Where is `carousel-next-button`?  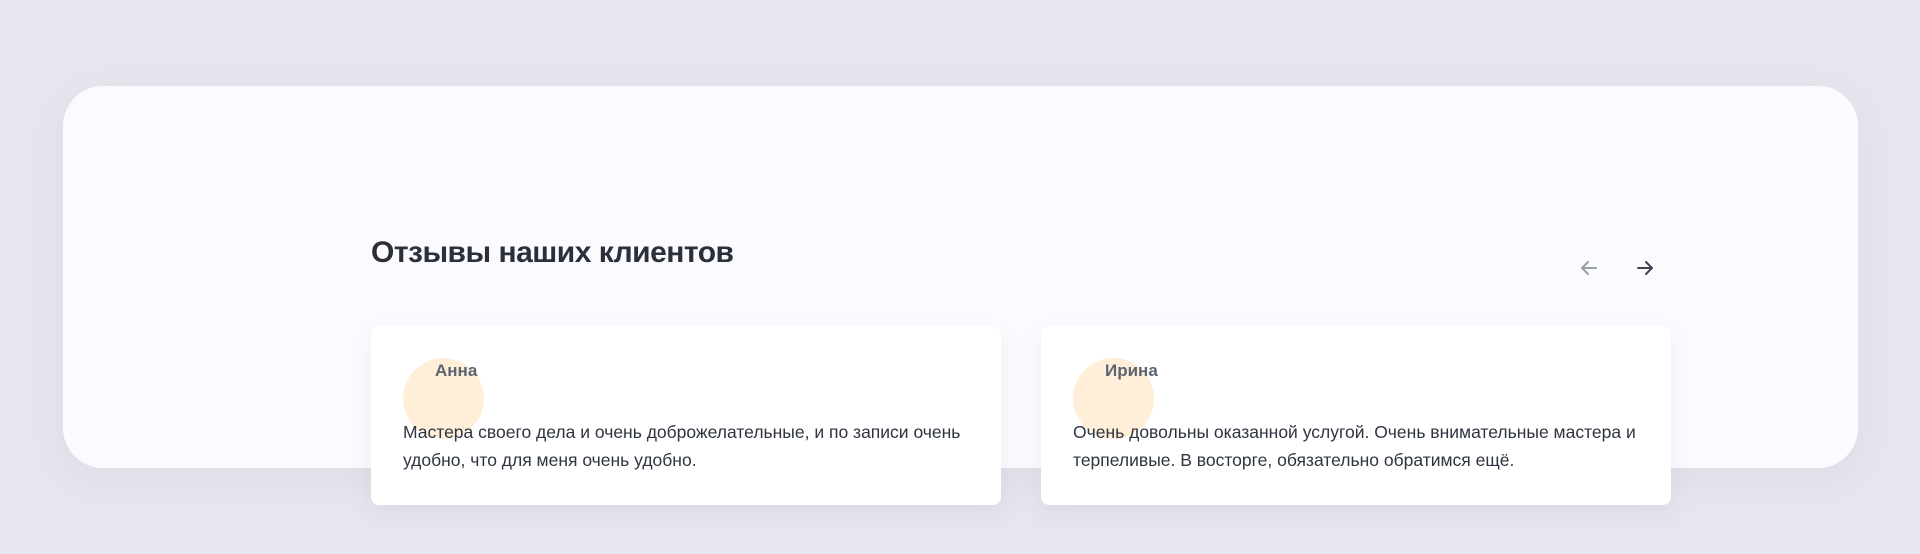 carousel-next-button is located at coordinates (1645, 268).